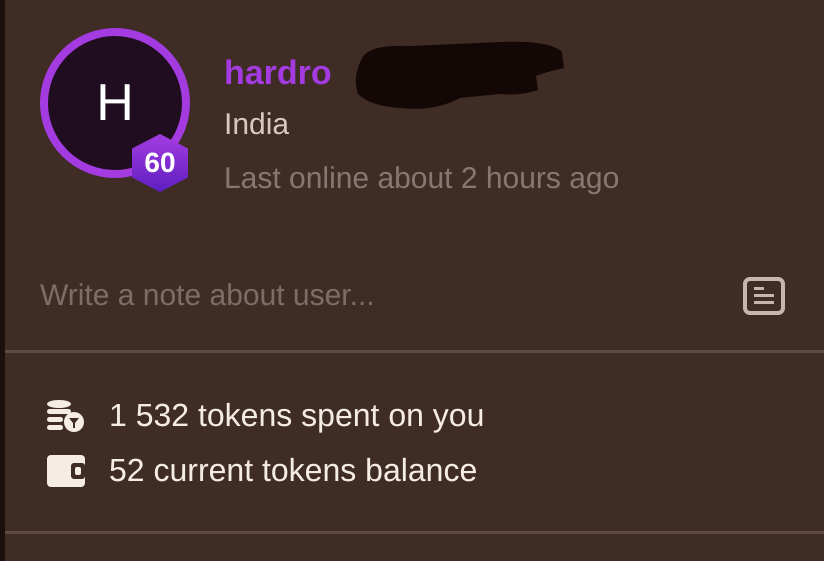 The height and width of the screenshot is (561, 824). What do you see at coordinates (764, 296) in the screenshot?
I see `note-icon` at bounding box center [764, 296].